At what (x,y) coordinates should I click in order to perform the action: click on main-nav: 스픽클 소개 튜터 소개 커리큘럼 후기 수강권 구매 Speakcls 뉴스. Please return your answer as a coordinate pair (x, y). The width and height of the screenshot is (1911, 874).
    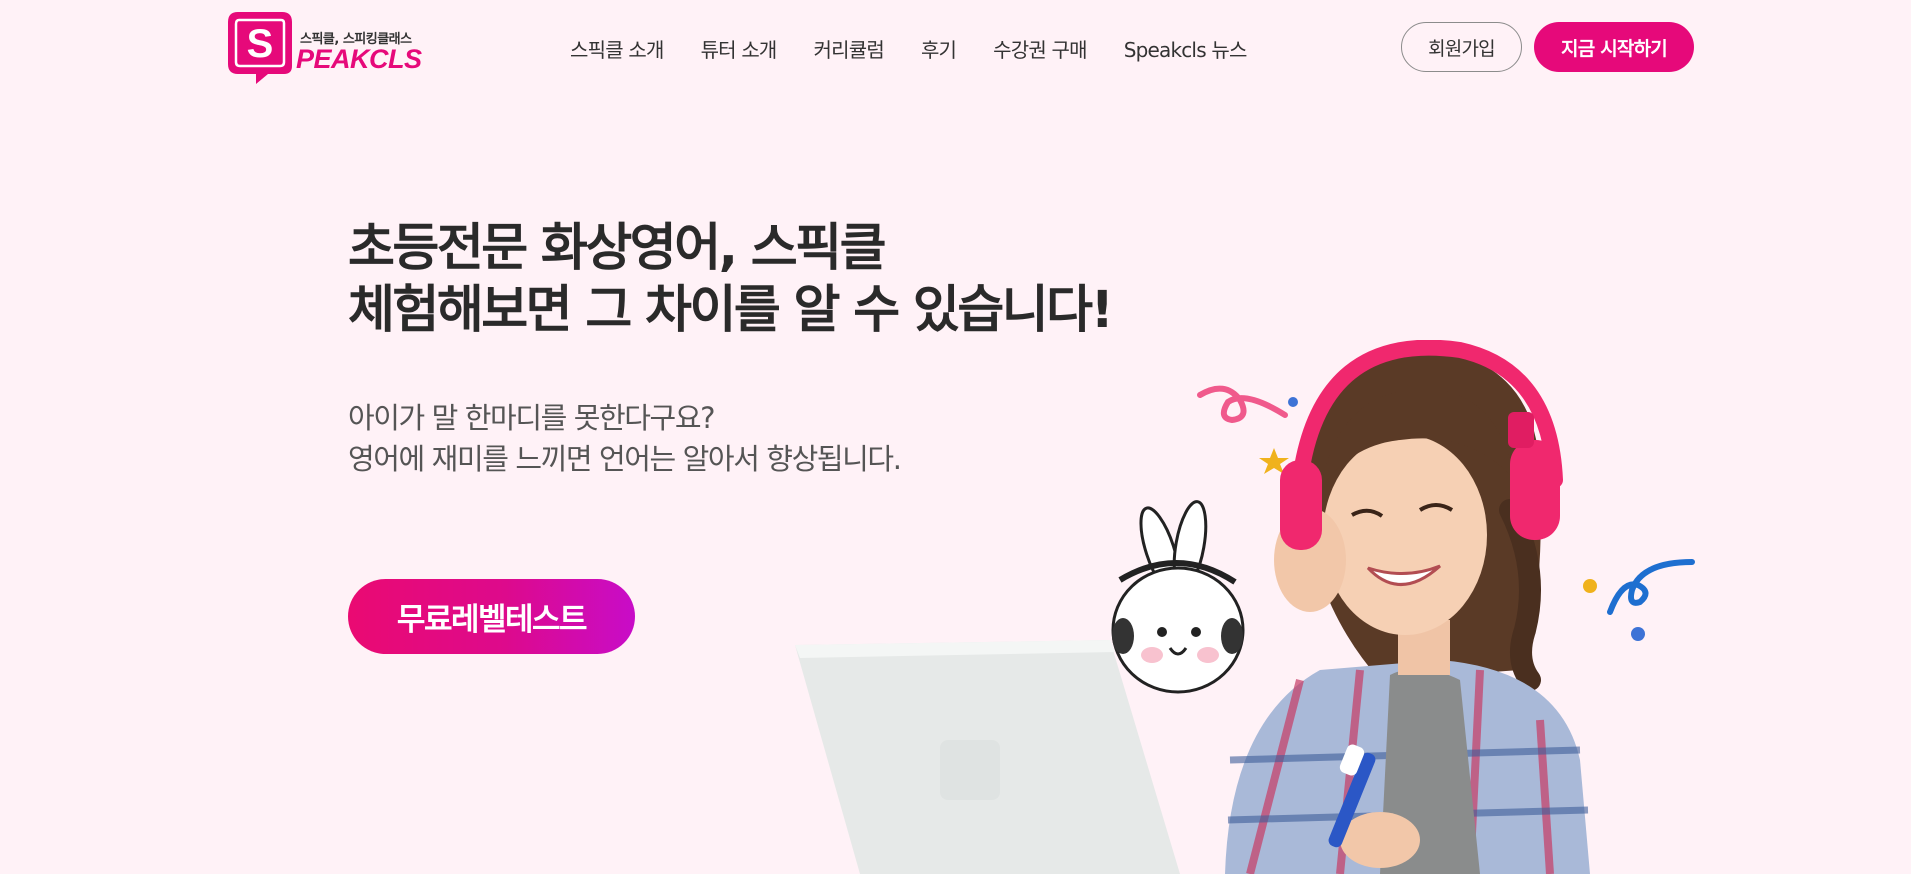
    Looking at the image, I should click on (927, 48).